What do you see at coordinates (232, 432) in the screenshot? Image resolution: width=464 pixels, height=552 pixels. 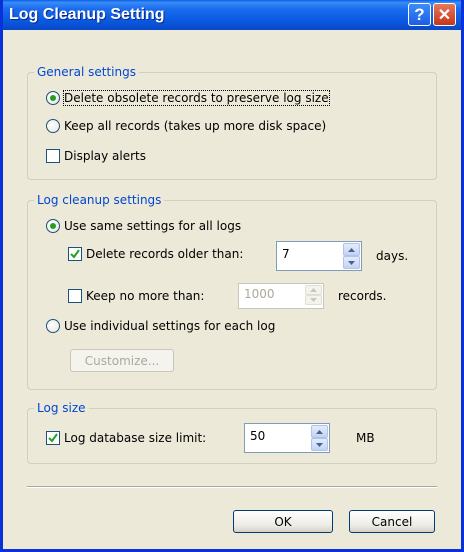 I see `log-size-group: Log size Log database size limit: 50 MB` at bounding box center [232, 432].